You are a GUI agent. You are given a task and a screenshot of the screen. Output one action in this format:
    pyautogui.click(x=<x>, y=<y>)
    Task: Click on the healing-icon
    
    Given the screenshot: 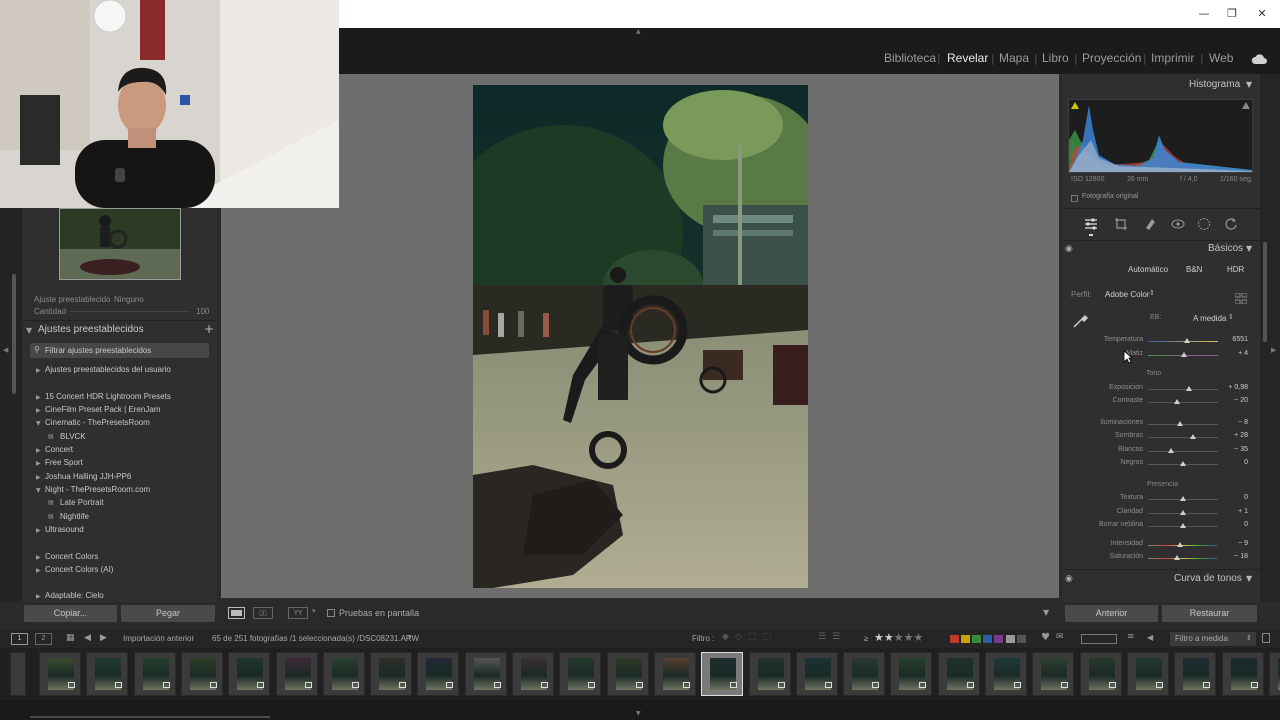 What is the action you would take?
    pyautogui.click(x=1150, y=225)
    